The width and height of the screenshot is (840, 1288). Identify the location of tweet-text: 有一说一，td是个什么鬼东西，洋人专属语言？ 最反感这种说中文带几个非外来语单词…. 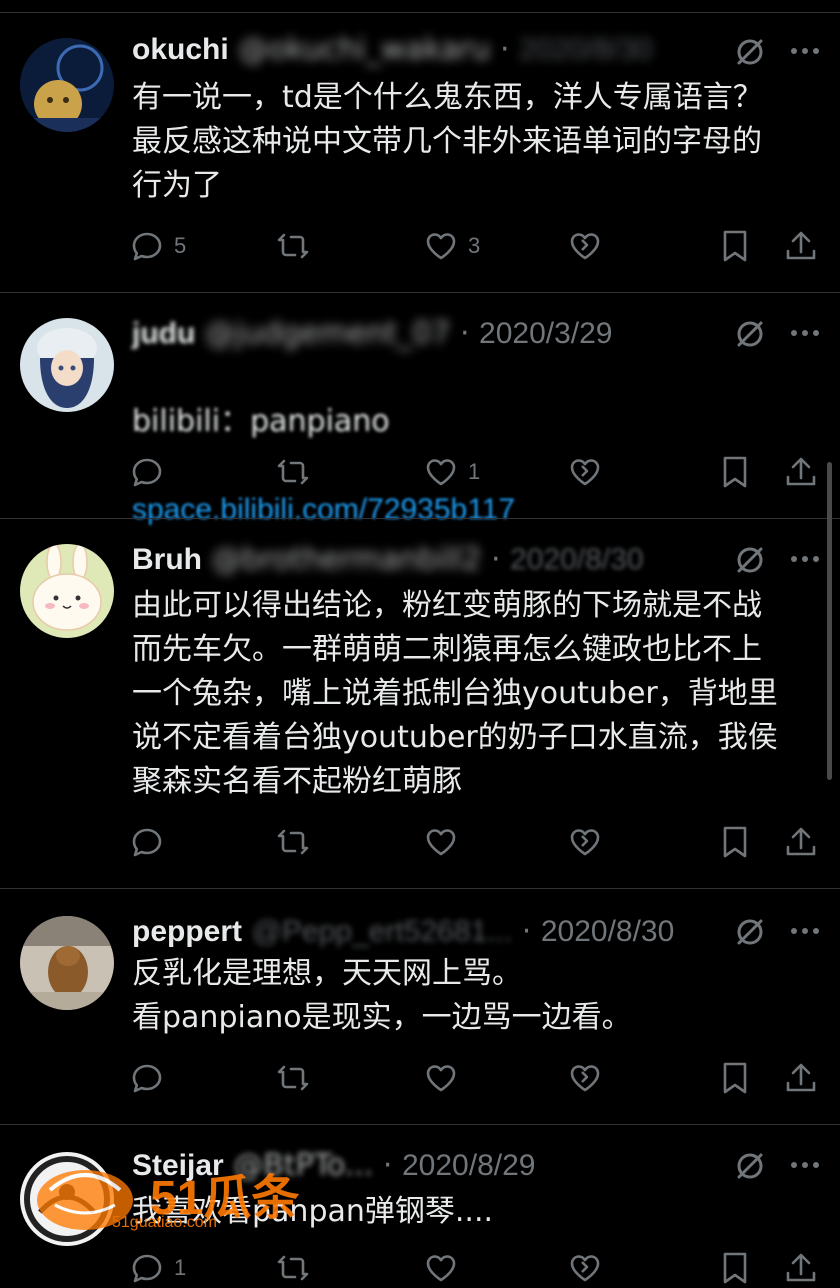
(447, 141).